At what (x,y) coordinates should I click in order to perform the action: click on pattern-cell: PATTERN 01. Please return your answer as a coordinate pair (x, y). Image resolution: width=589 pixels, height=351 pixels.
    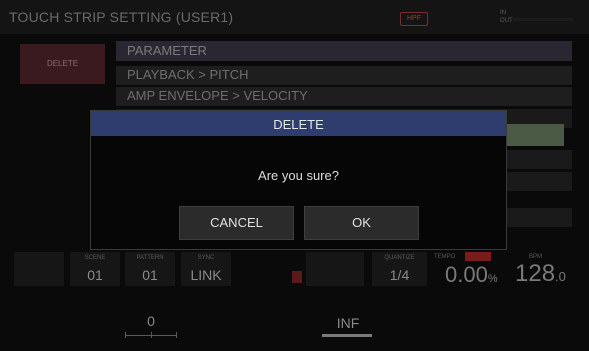
    Looking at the image, I should click on (150, 269).